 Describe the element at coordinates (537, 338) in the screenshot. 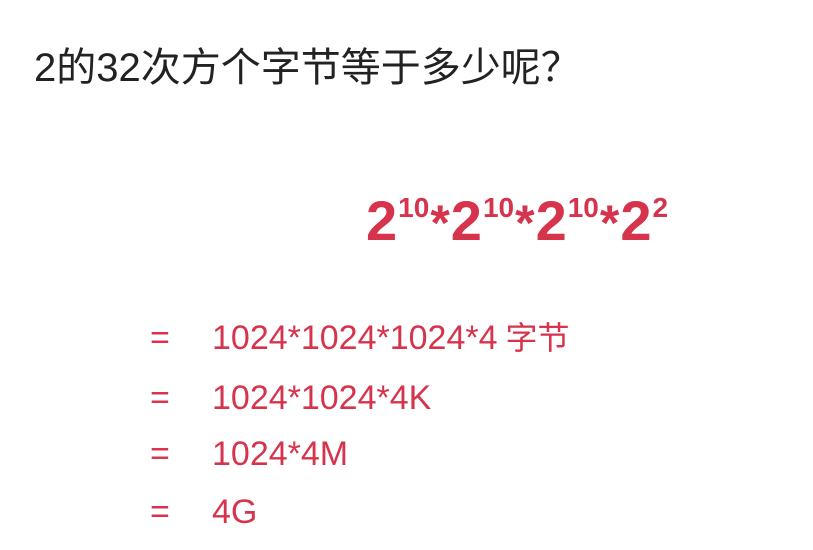

I see `equation-unit: 字节` at that location.